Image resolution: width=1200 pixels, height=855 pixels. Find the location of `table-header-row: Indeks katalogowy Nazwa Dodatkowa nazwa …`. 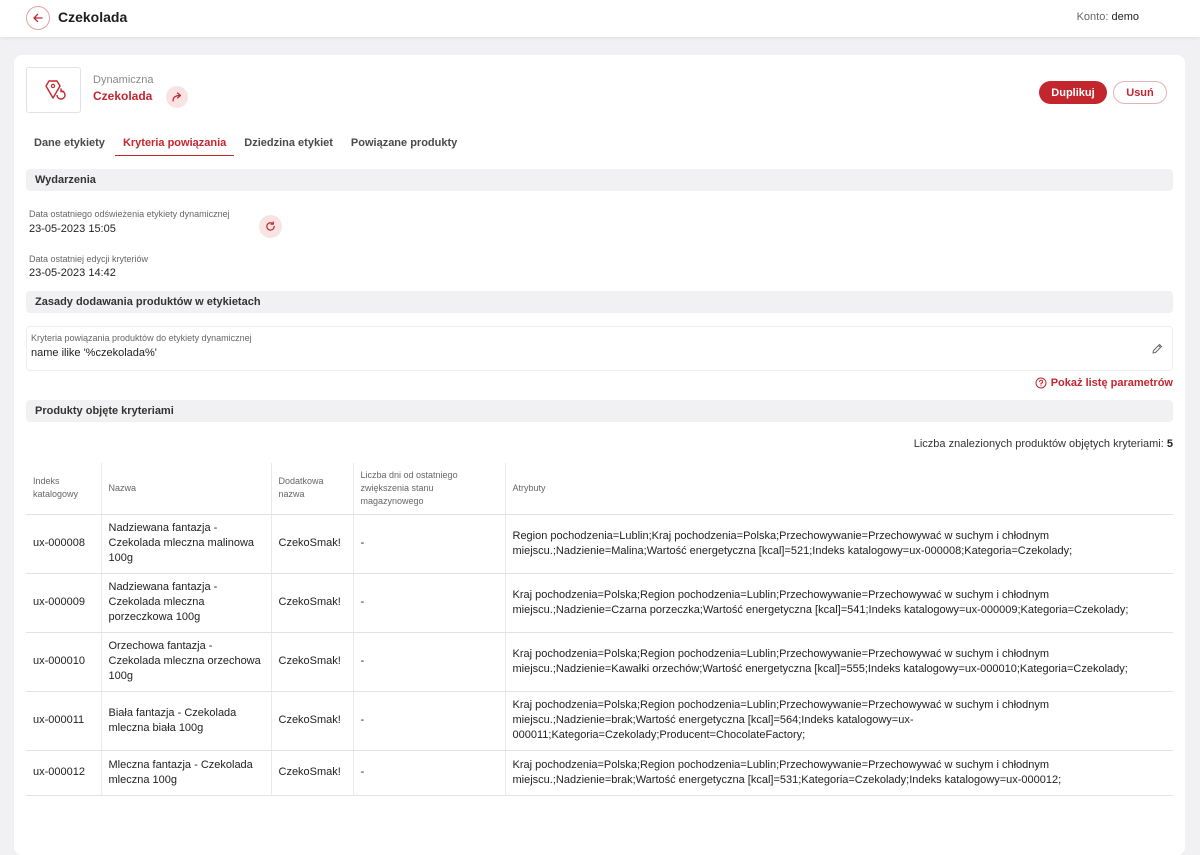

table-header-row: Indeks katalogowy Nazwa Dodatkowa nazwa … is located at coordinates (599, 489).